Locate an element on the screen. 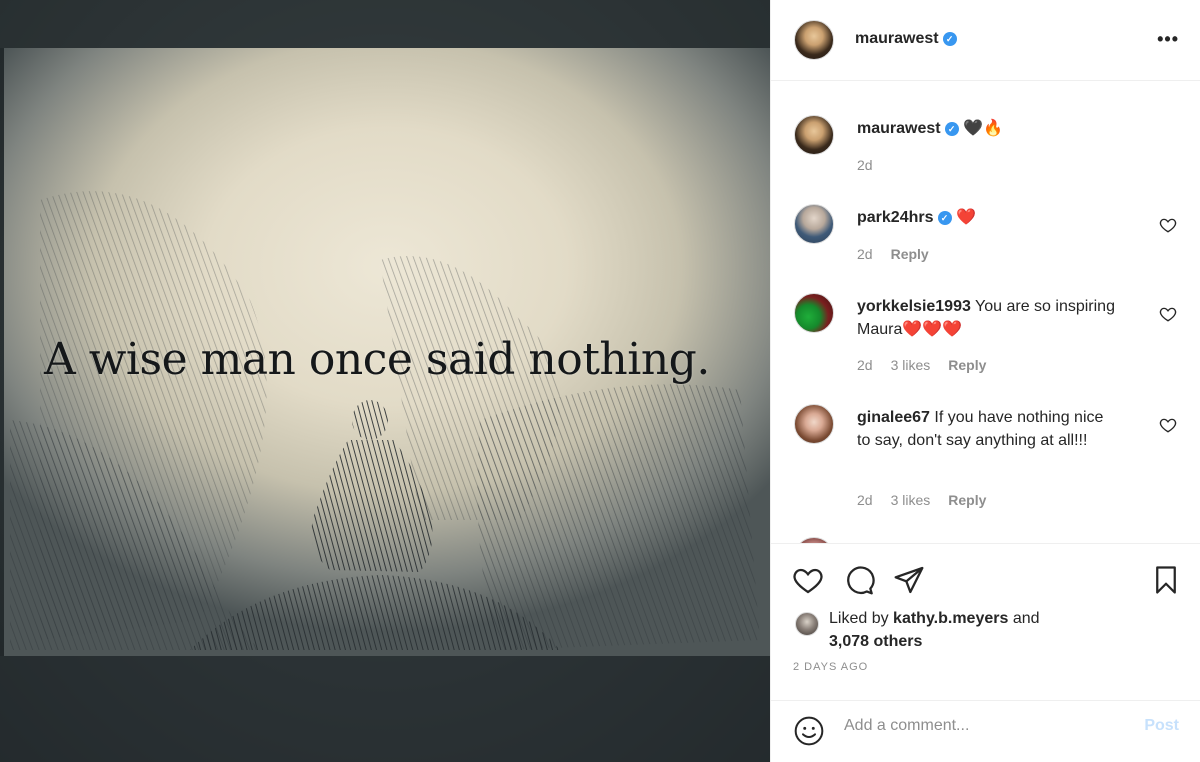 The height and width of the screenshot is (762, 1200). comment-meta: 2d Reply is located at coordinates (902, 254).